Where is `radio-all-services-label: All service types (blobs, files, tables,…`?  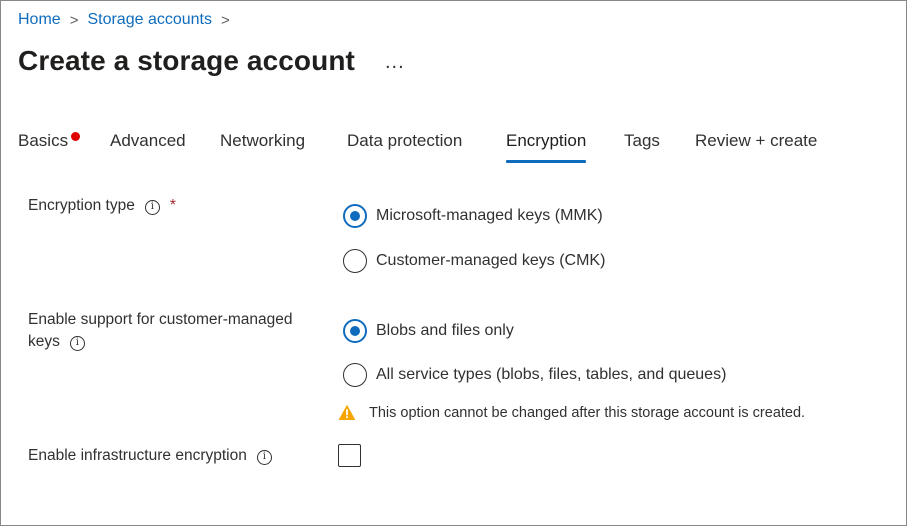 radio-all-services-label: All service types (blobs, files, tables,… is located at coordinates (551, 374).